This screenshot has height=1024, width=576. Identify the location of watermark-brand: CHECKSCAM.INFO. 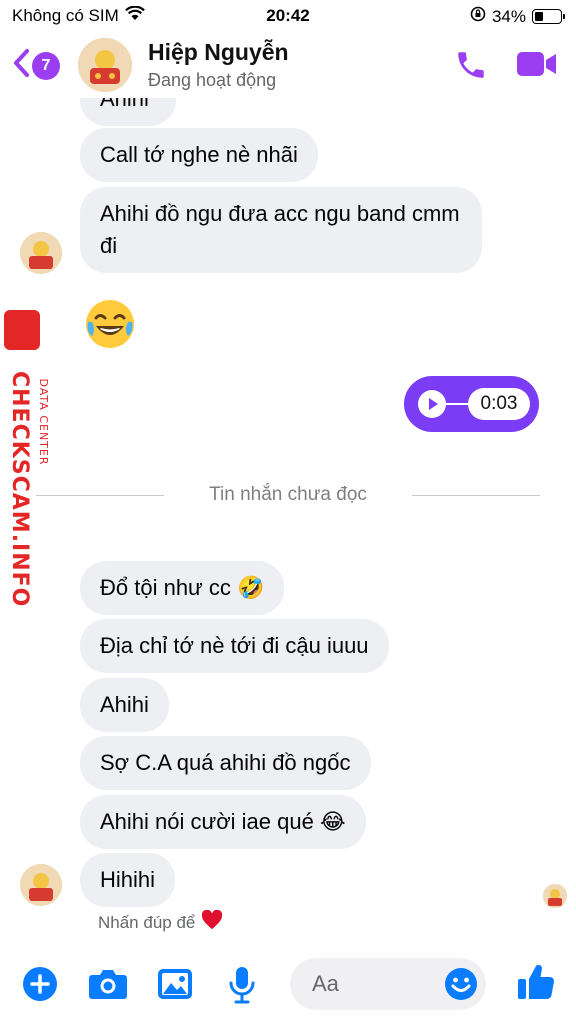
(19, 489).